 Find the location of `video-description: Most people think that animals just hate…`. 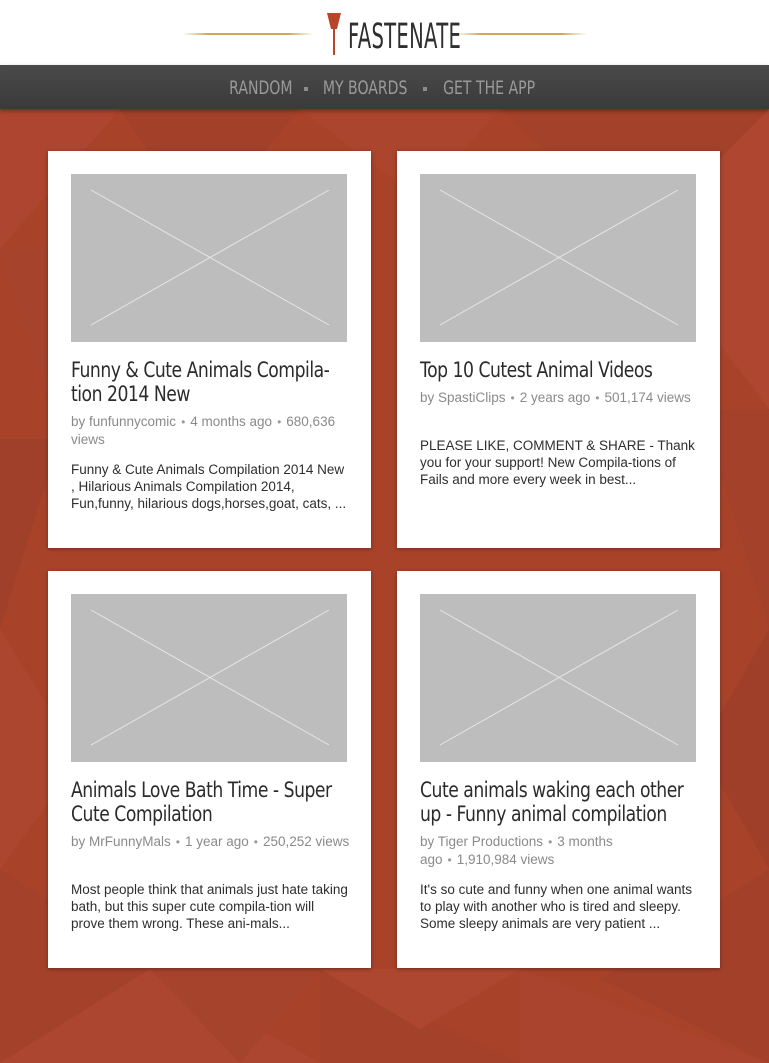

video-description: Most people think that animals just hate… is located at coordinates (209, 906).